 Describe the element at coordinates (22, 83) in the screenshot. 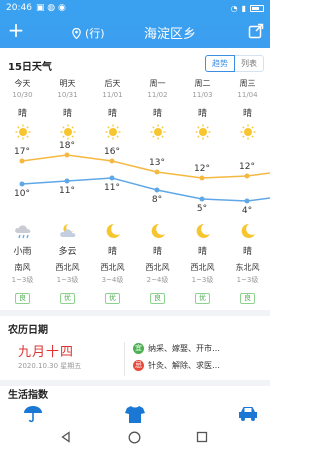

I see `day-name: 今天` at that location.